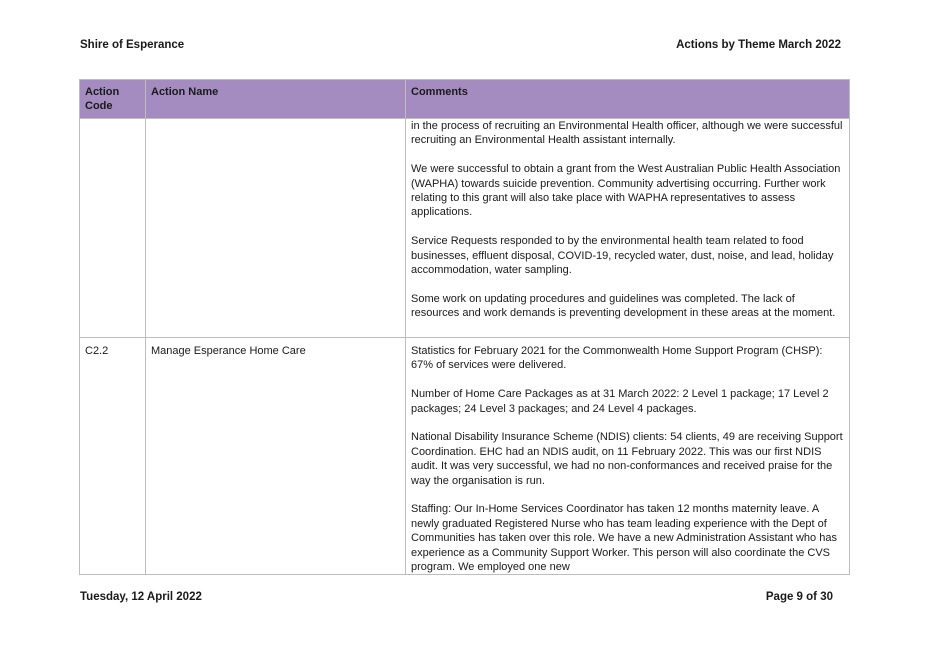 Image resolution: width=928 pixels, height=656 pixels. I want to click on page-number: Page 9 of 30, so click(799, 597).